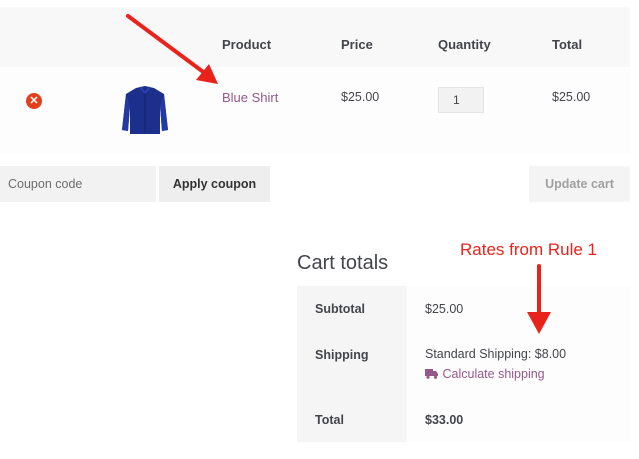 This screenshot has height=459, width=639. I want to click on calculate-shipping-text: Calculate shipping, so click(493, 374).